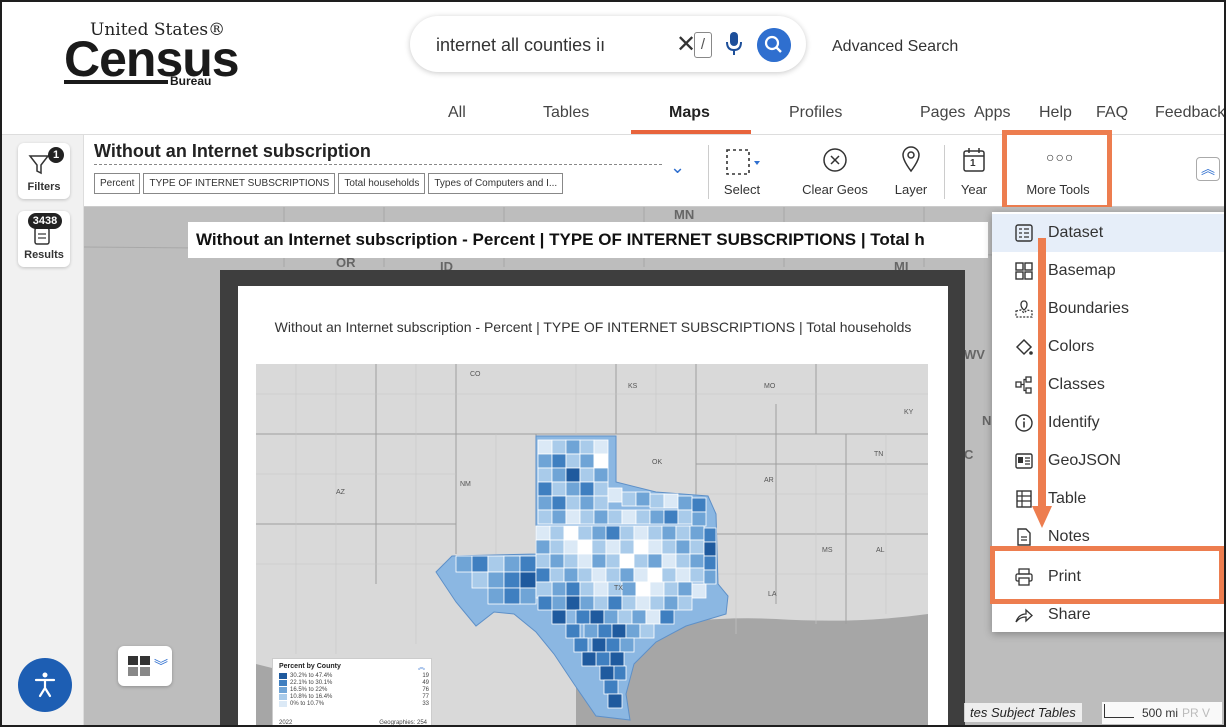 This screenshot has width=1226, height=727. I want to click on accessibility-button, so click(45, 685).